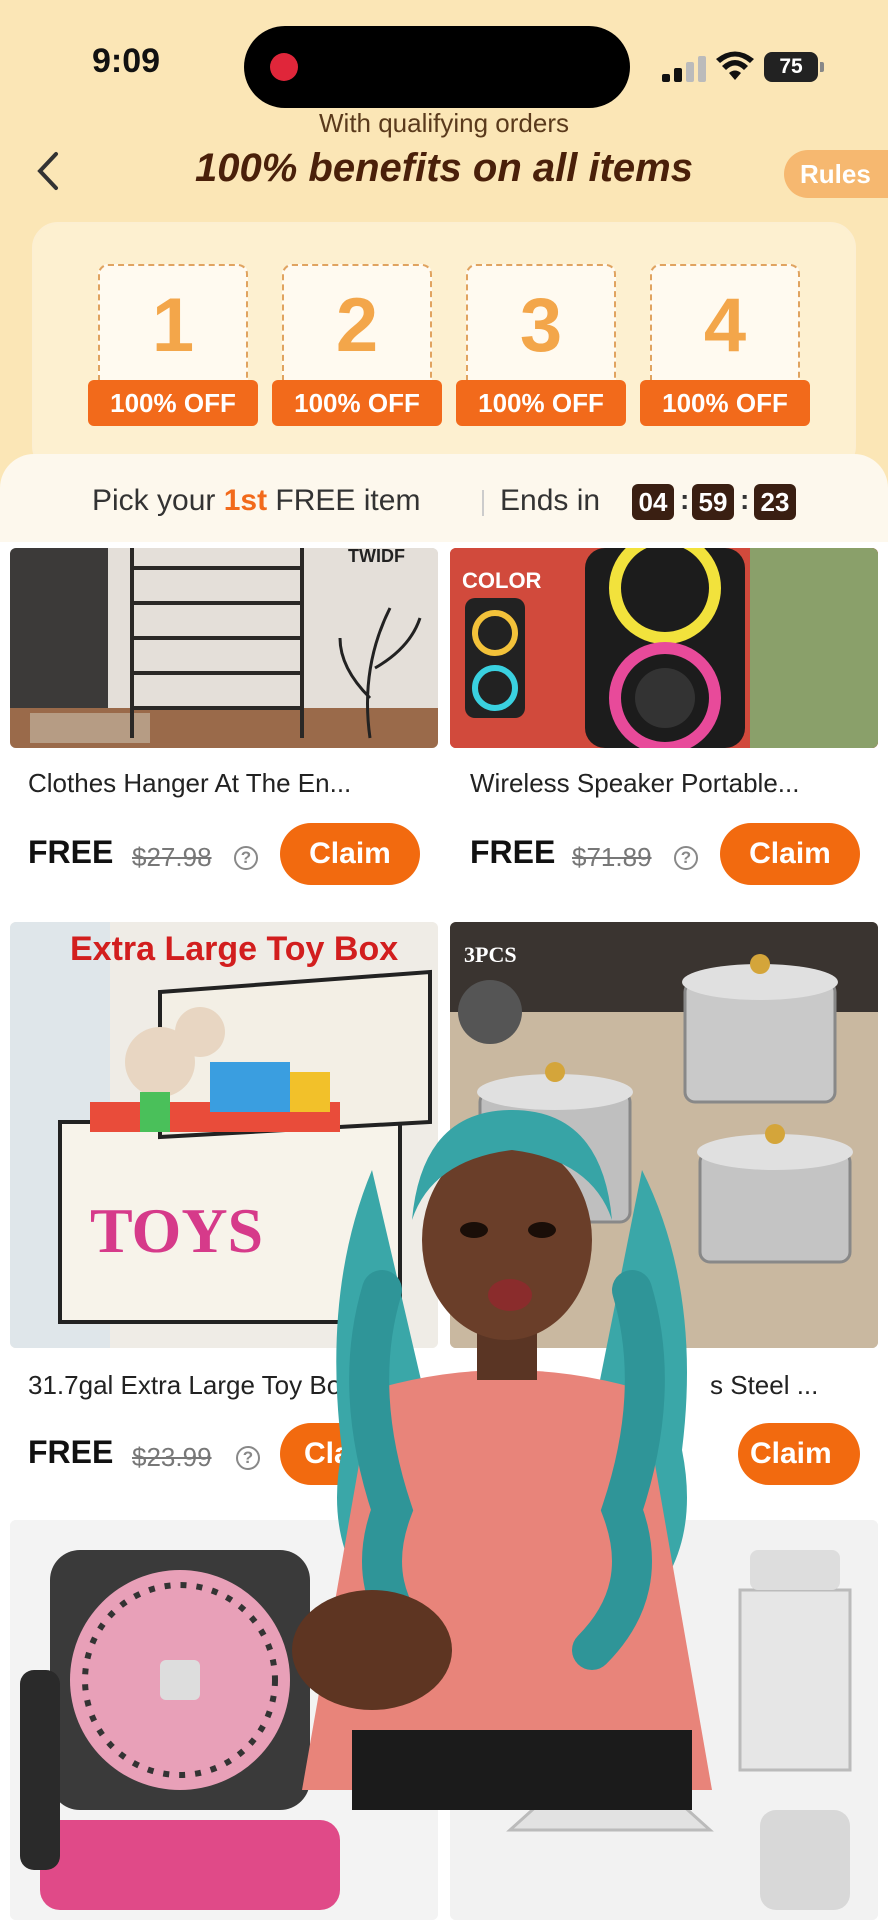 The width and height of the screenshot is (888, 1920). Describe the element at coordinates (154, 500) in the screenshot. I see `pick-prefix: Pick your` at that location.